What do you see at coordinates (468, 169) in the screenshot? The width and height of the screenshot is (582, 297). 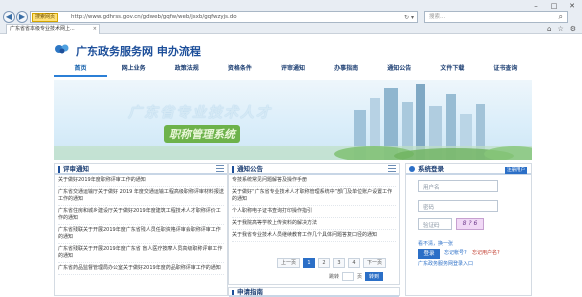 I see `panel-header: 系统登录 注册用户` at bounding box center [468, 169].